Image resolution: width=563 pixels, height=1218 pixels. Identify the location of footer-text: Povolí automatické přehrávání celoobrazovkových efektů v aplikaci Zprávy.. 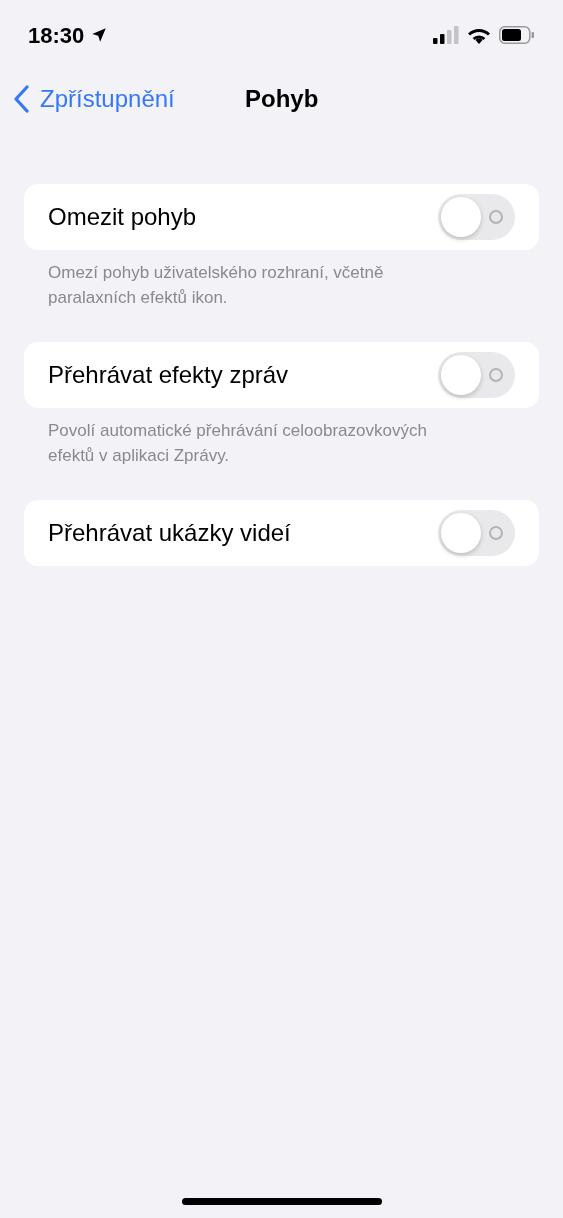
(237, 443).